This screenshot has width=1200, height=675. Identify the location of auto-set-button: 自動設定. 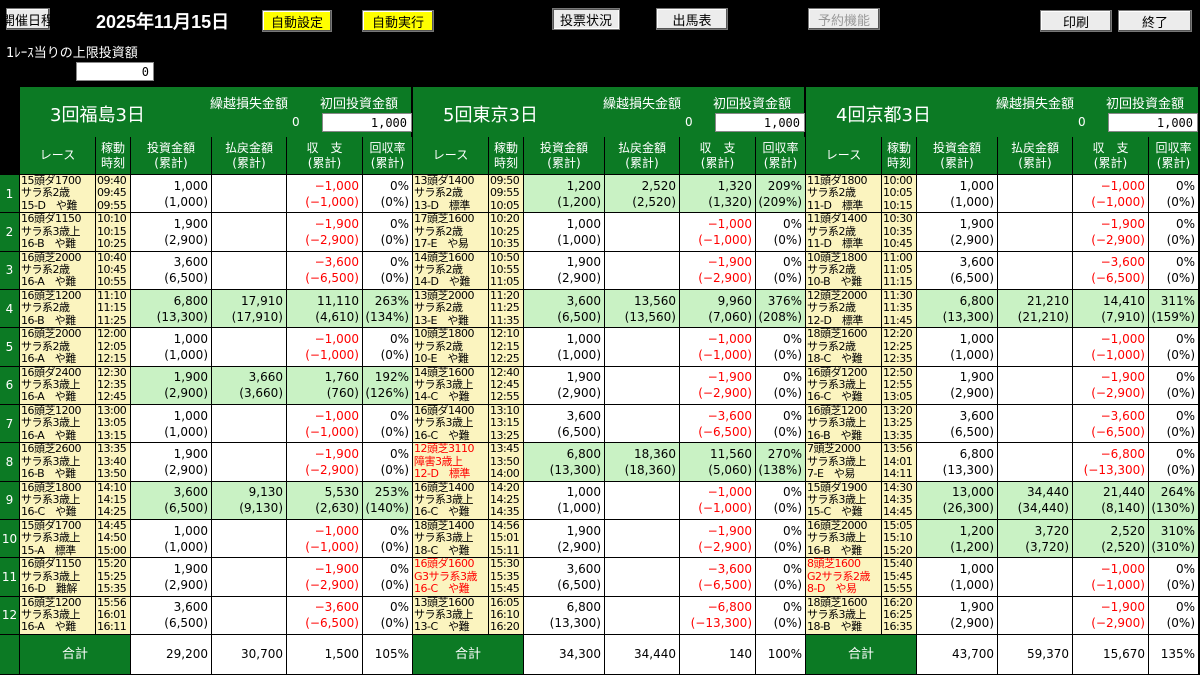
(297, 21).